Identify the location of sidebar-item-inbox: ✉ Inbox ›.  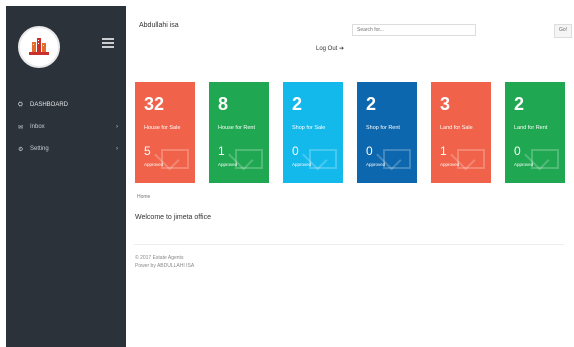
(66, 127).